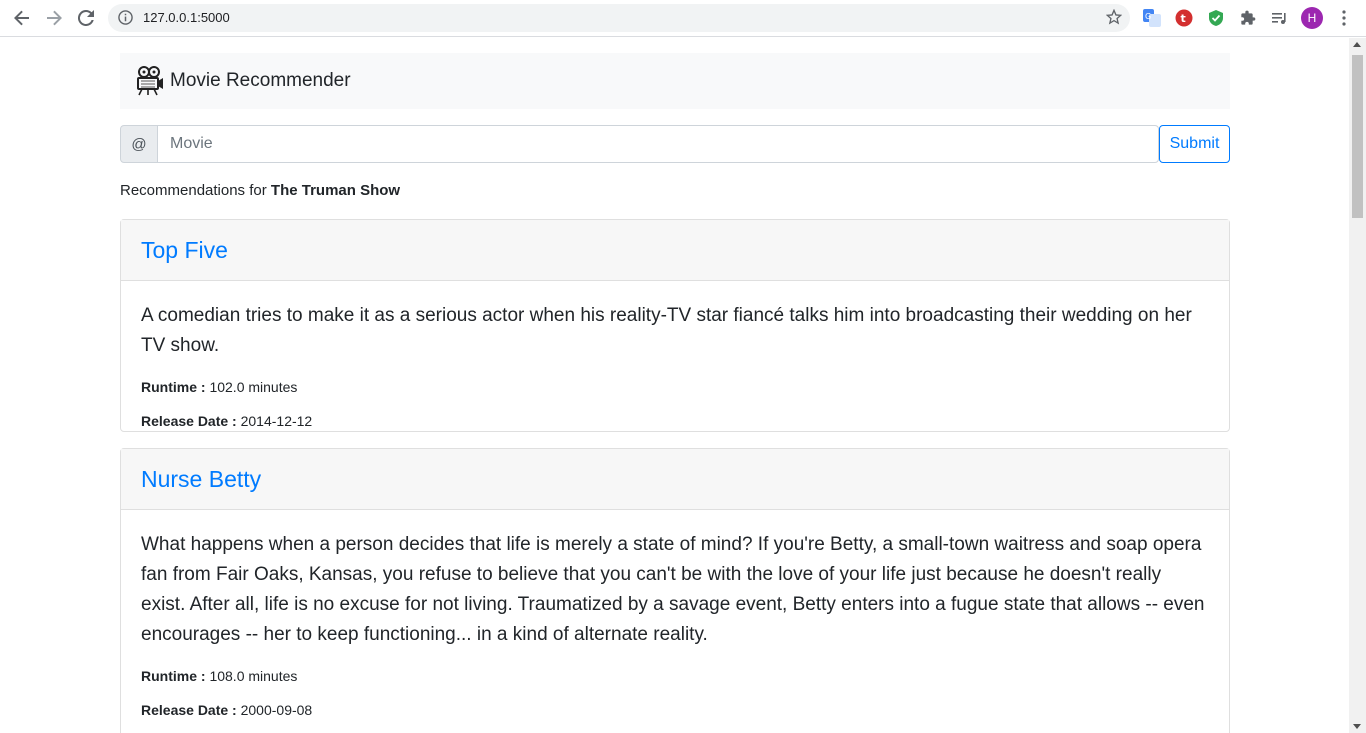 This screenshot has height=733, width=1366. I want to click on arrow-right-icon, so click(54, 18).